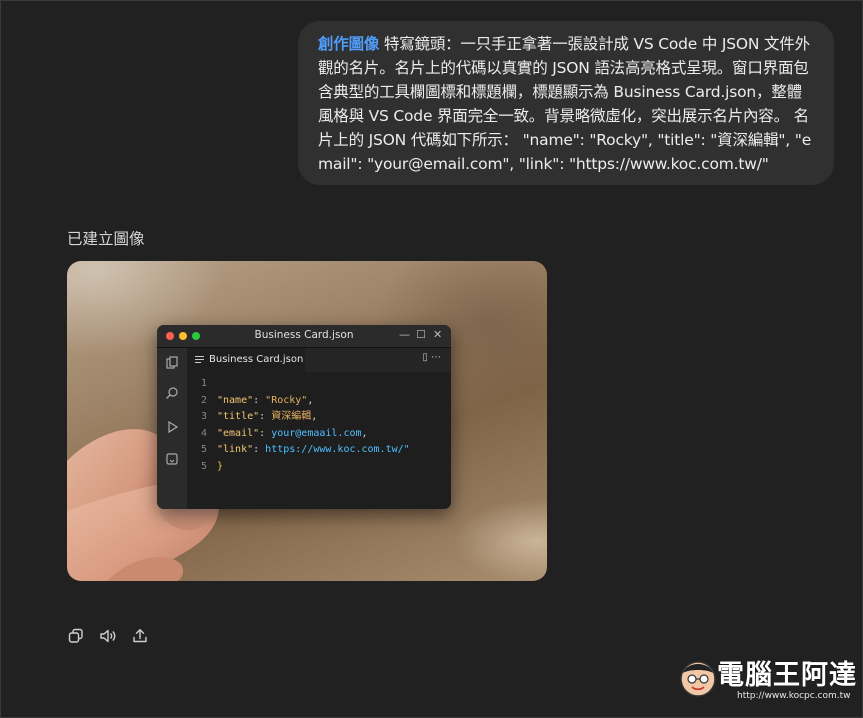 Image resolution: width=863 pixels, height=718 pixels. I want to click on explorer-icon, so click(172, 362).